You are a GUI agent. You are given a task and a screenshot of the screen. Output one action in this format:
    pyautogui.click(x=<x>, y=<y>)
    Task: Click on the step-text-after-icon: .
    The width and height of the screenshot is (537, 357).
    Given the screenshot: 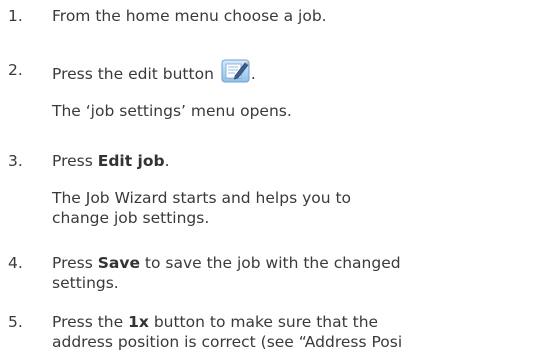 What is the action you would take?
    pyautogui.click(x=253, y=74)
    